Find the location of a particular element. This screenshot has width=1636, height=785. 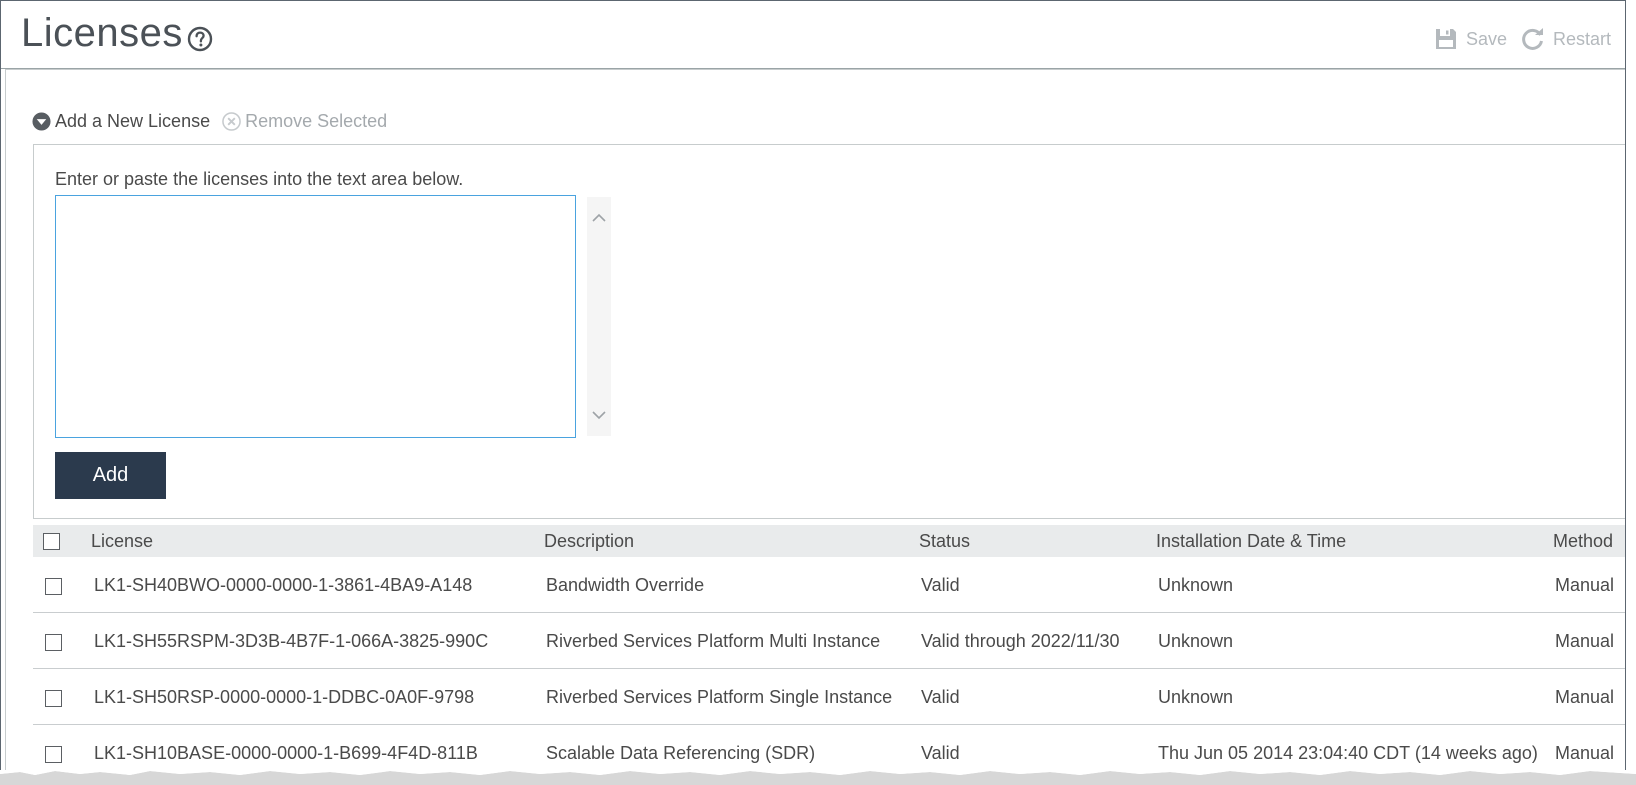

remove-selected-button: Remove Selected is located at coordinates (304, 121).